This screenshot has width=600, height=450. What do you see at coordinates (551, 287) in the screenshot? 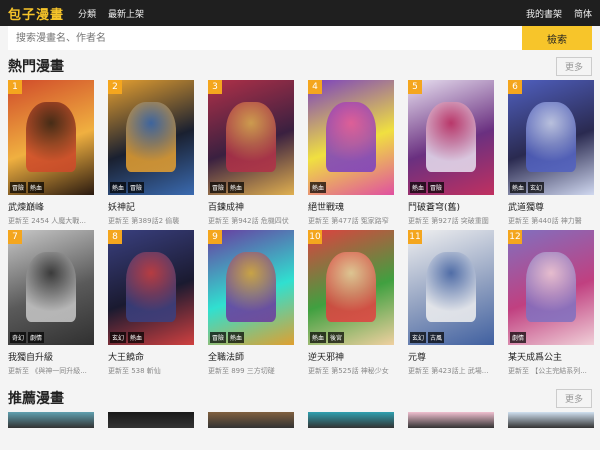
I see `comic-cover: 12 劇情` at bounding box center [551, 287].